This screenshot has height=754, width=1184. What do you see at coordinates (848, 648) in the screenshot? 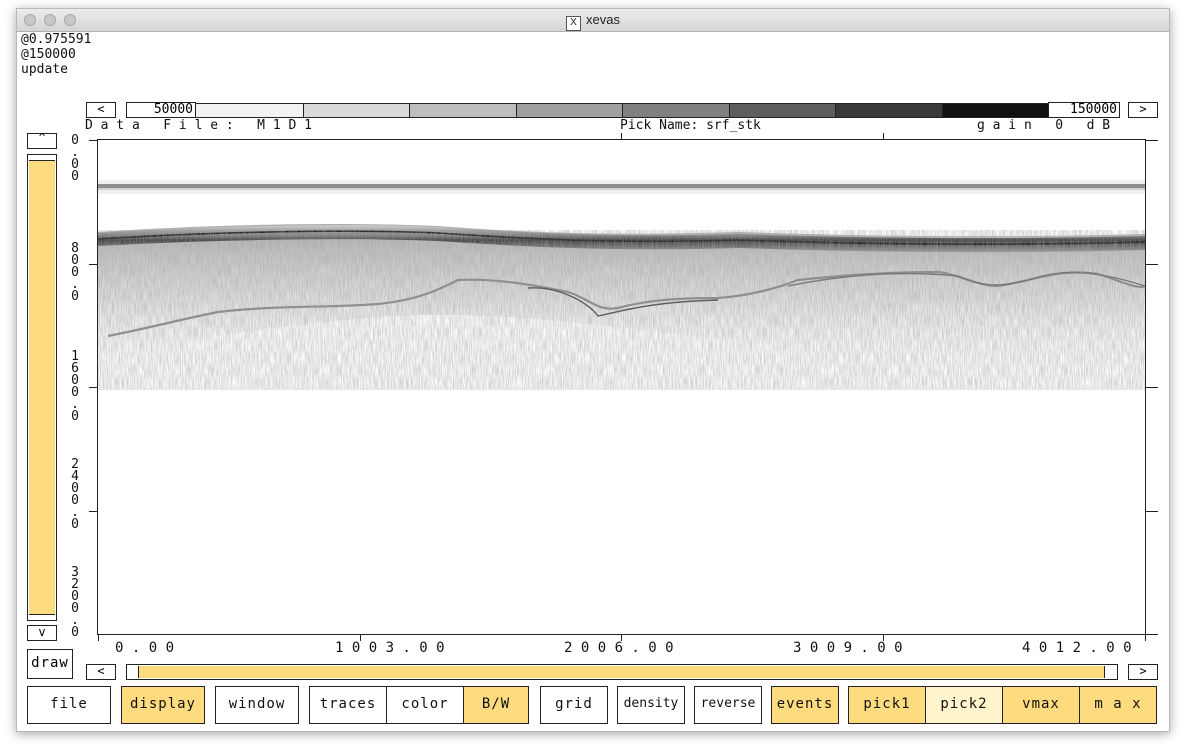
I see `x-axis-label-3: 3 0 0 9 . 0 0` at bounding box center [848, 648].